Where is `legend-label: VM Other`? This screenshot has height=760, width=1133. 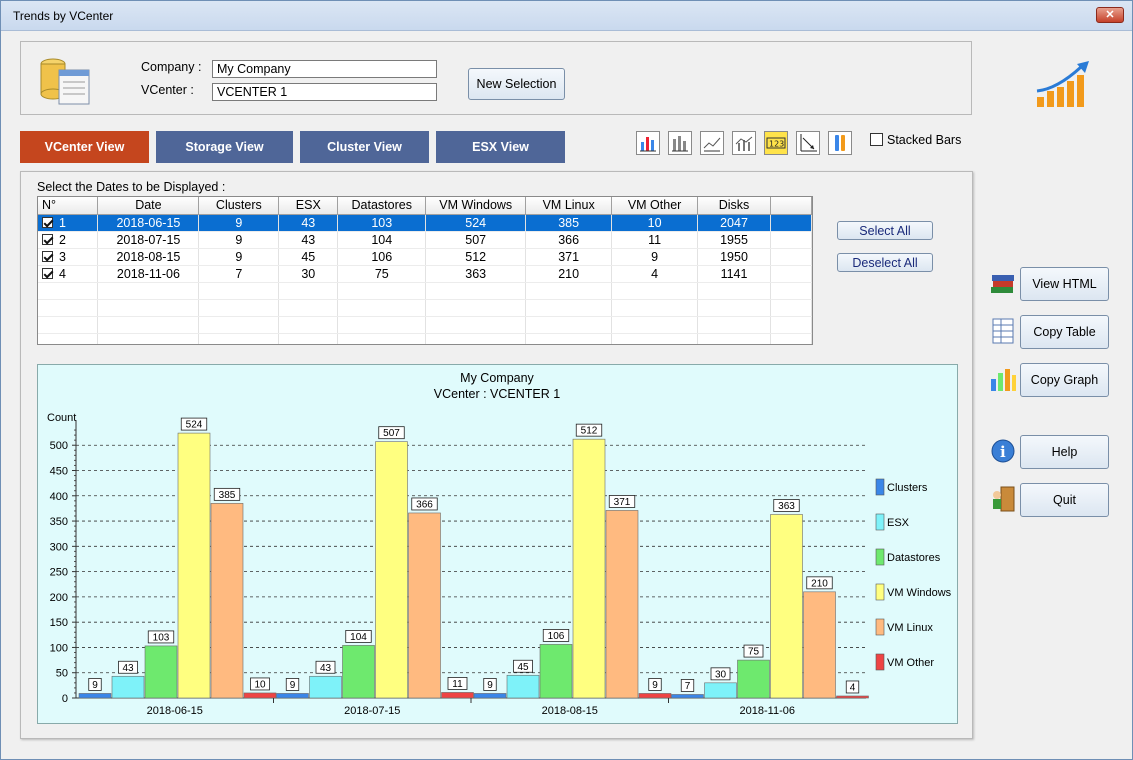 legend-label: VM Other is located at coordinates (910, 663).